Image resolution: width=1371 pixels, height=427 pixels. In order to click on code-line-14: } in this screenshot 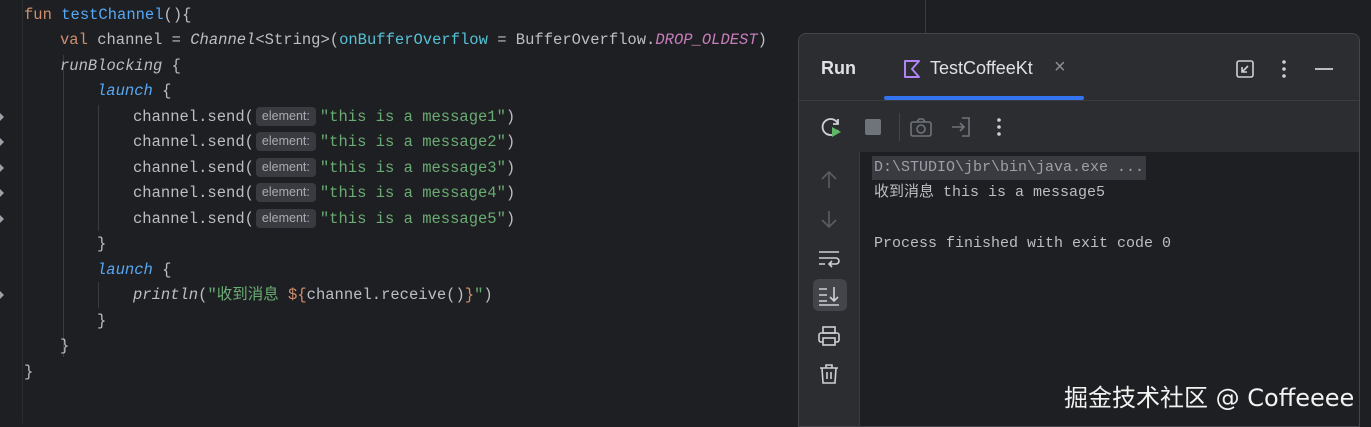, I will do `click(65, 346)`.